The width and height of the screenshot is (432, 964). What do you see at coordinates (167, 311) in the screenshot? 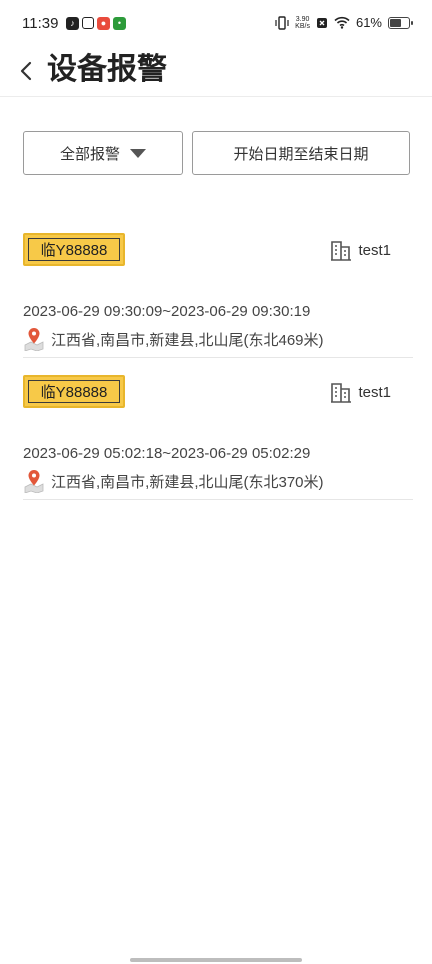
I see `alarm-time-range: 2023-06-29 09:30:09~2023-06-29 09:30:19` at bounding box center [167, 311].